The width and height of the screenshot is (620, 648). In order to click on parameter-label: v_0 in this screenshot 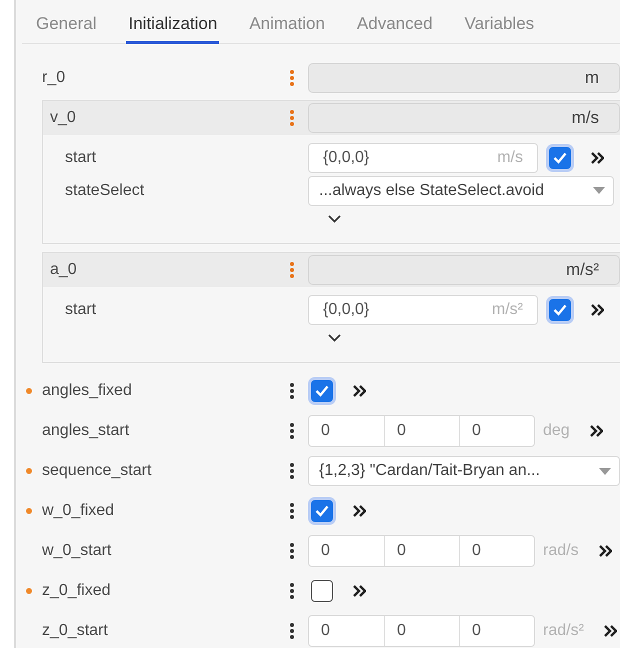, I will do `click(63, 118)`.